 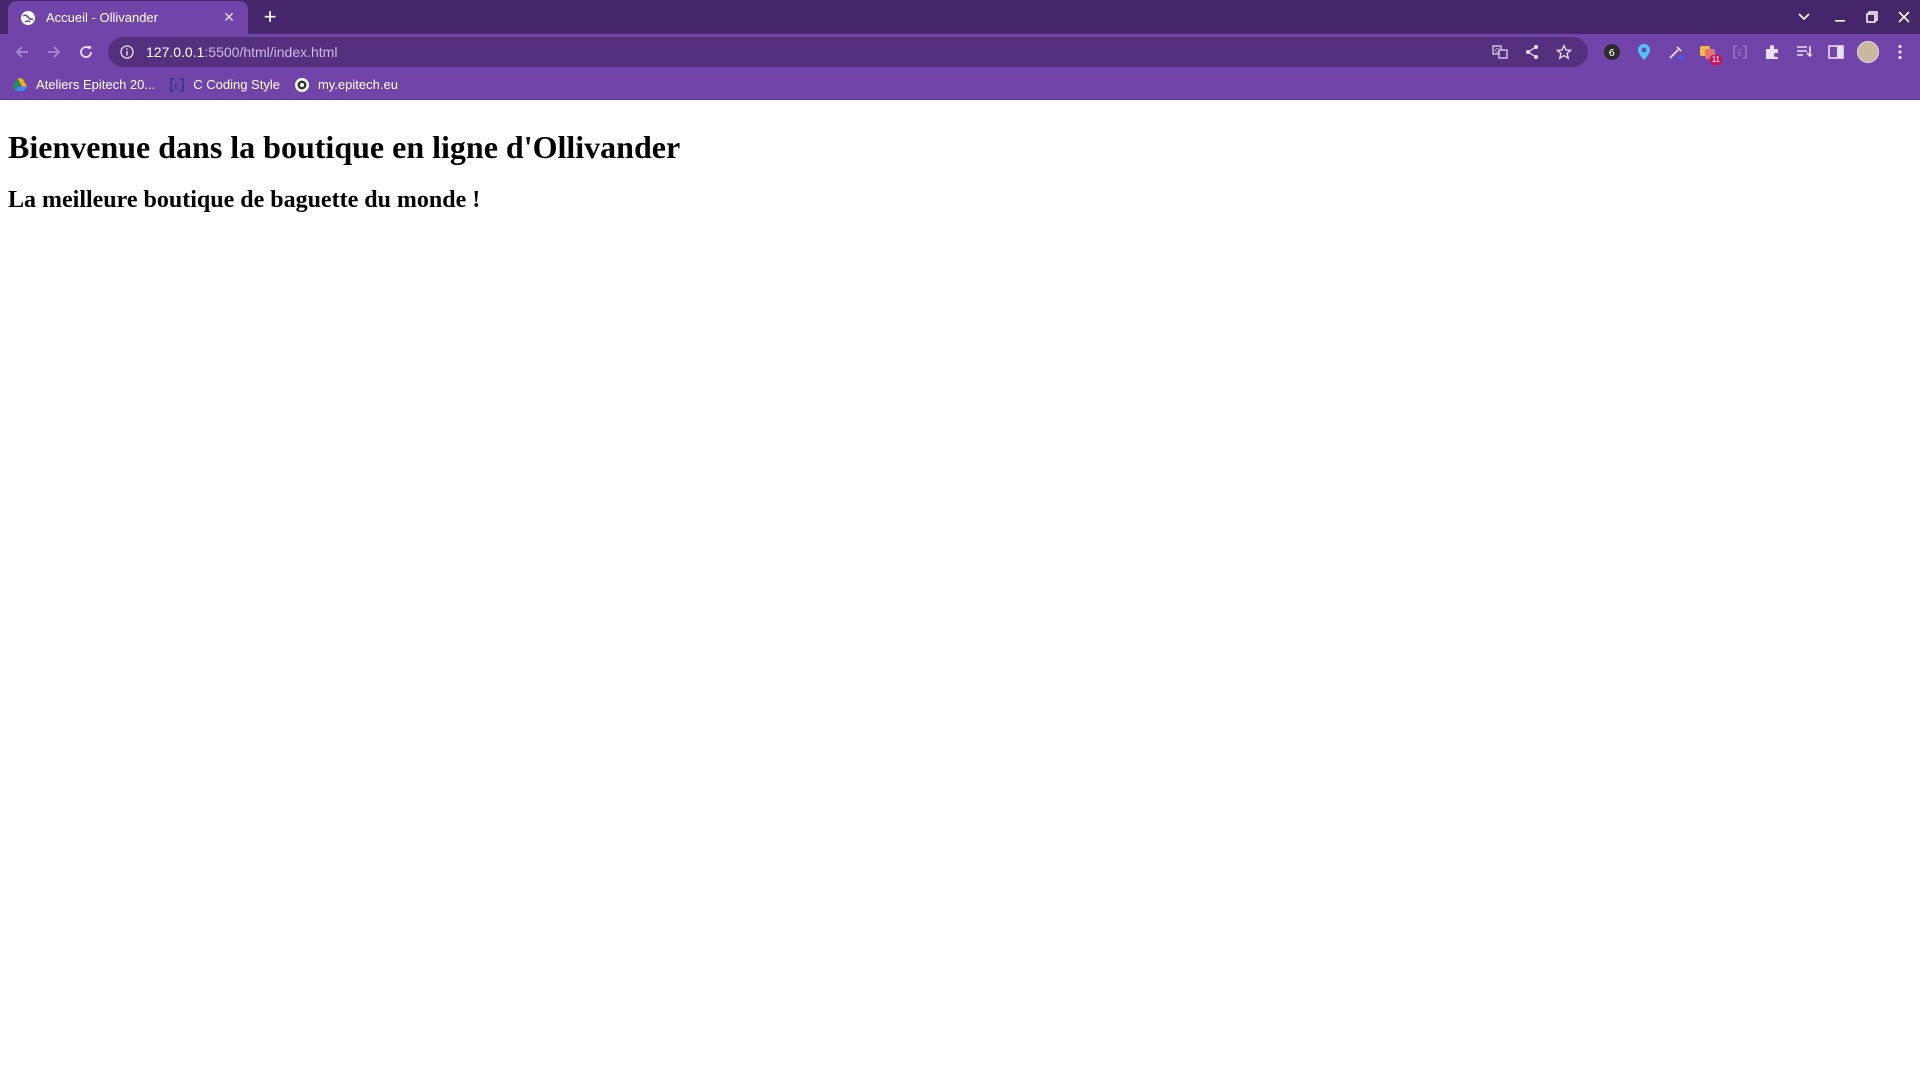 What do you see at coordinates (236, 84) in the screenshot?
I see `bookmark-label: C Coding Style` at bounding box center [236, 84].